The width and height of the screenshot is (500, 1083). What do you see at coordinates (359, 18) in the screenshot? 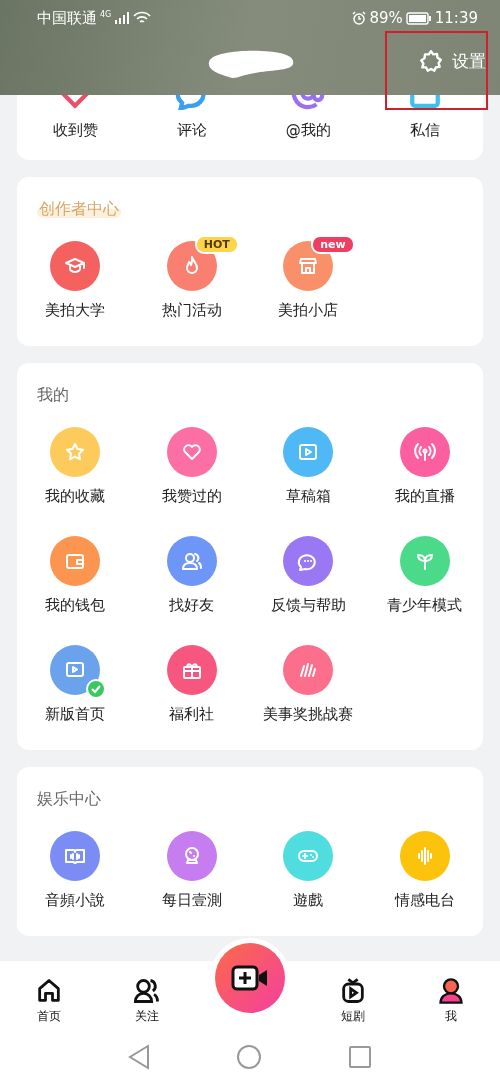
I see `alarm-icon` at bounding box center [359, 18].